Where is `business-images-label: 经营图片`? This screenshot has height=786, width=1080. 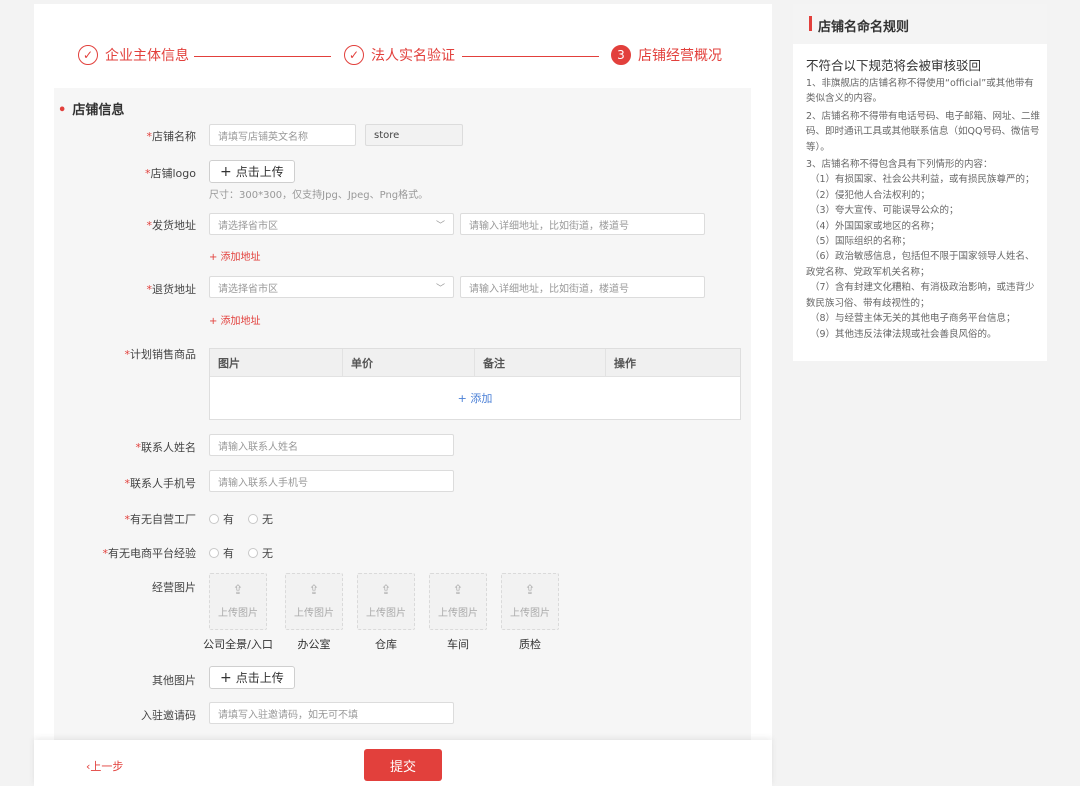
business-images-label: 经营图片 is located at coordinates (174, 587).